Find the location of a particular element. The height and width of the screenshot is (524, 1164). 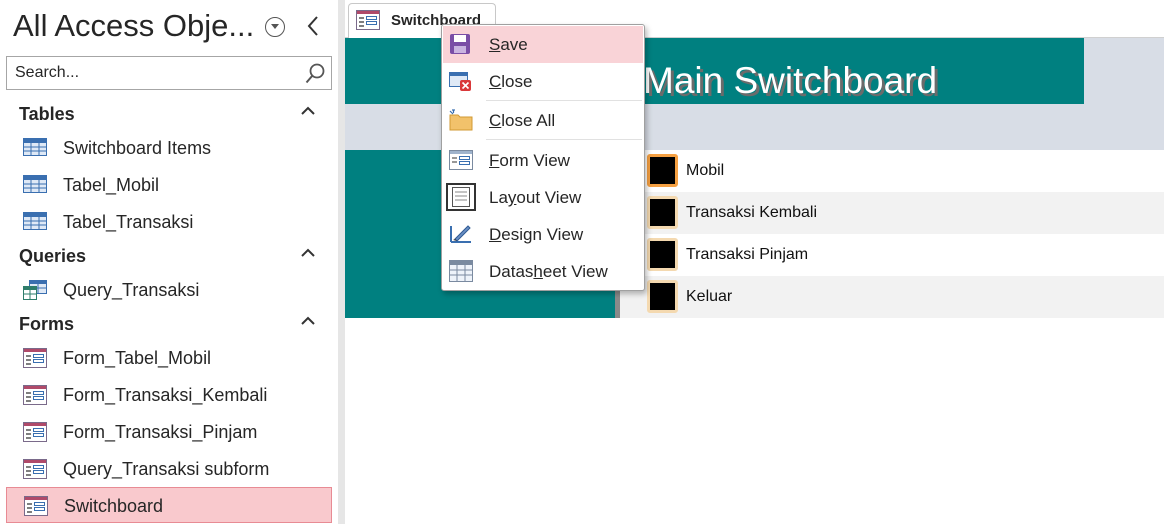

switchboard-item: Transaksi Pinjam is located at coordinates (892, 255).